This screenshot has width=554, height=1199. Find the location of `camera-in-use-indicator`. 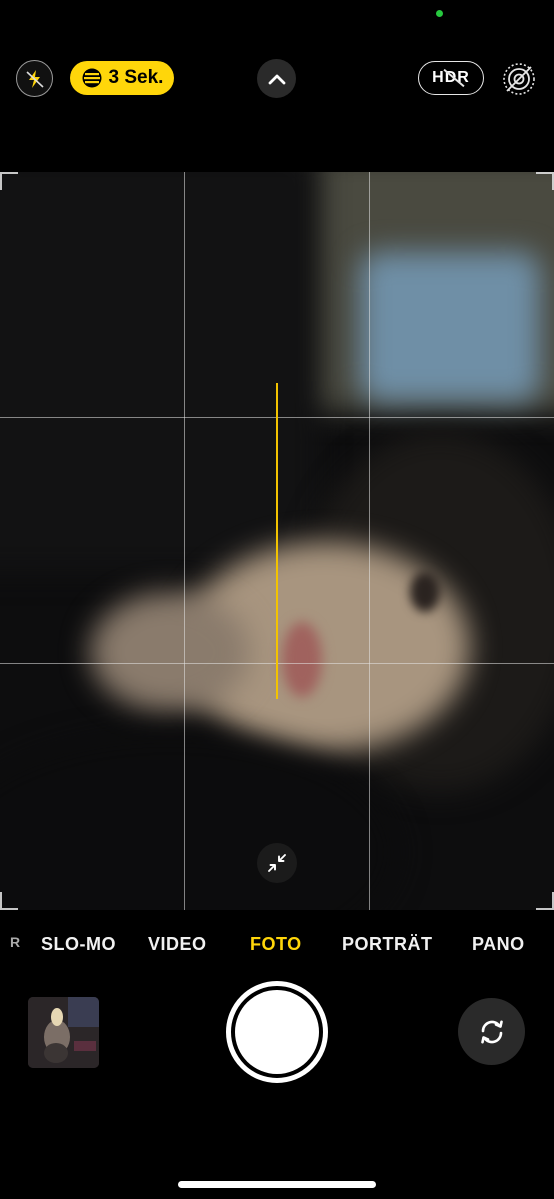

camera-in-use-indicator is located at coordinates (439, 13).